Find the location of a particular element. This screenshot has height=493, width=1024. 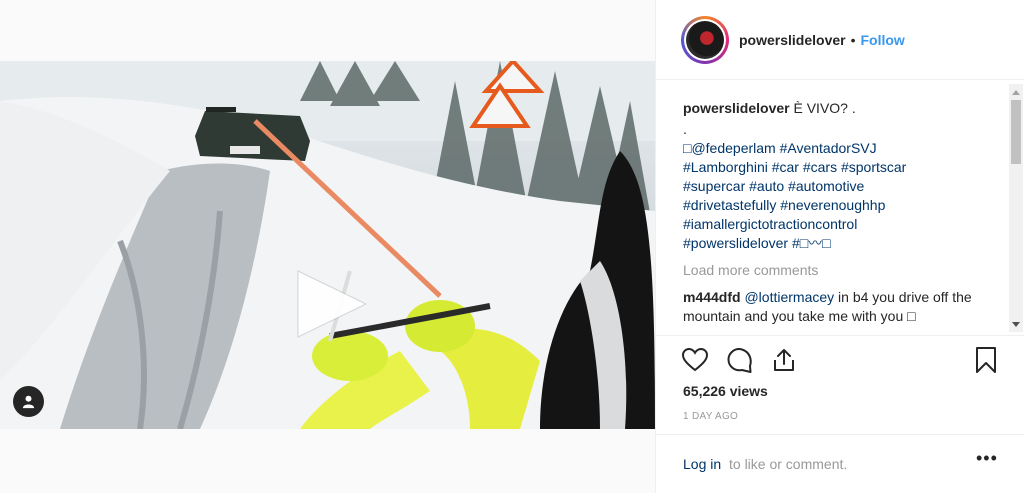

play-icon is located at coordinates (332, 304).